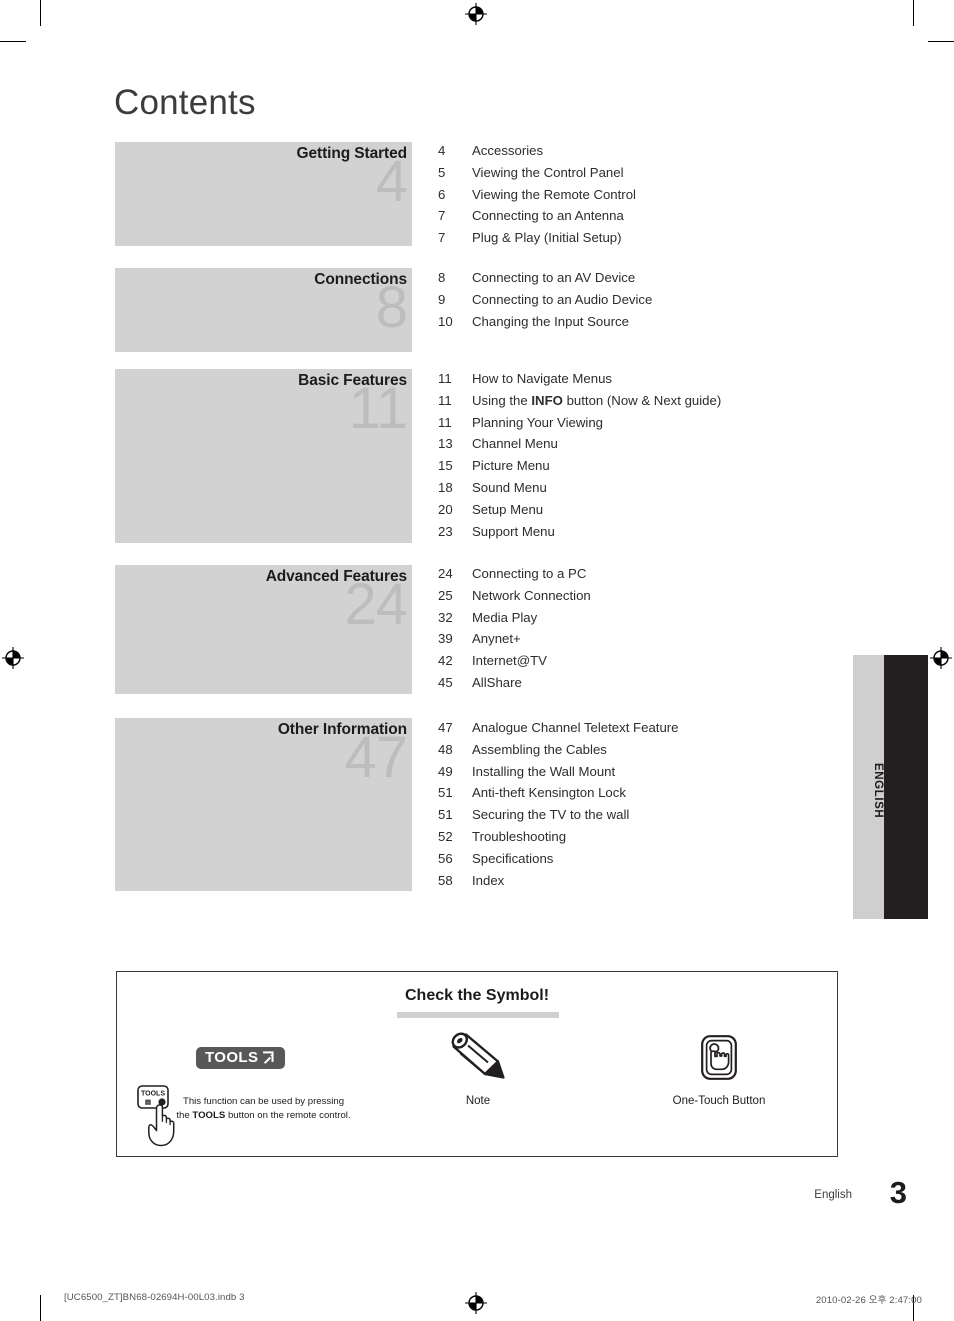  Describe the element at coordinates (445, 509) in the screenshot. I see `toc-entry-page: 20` at that location.